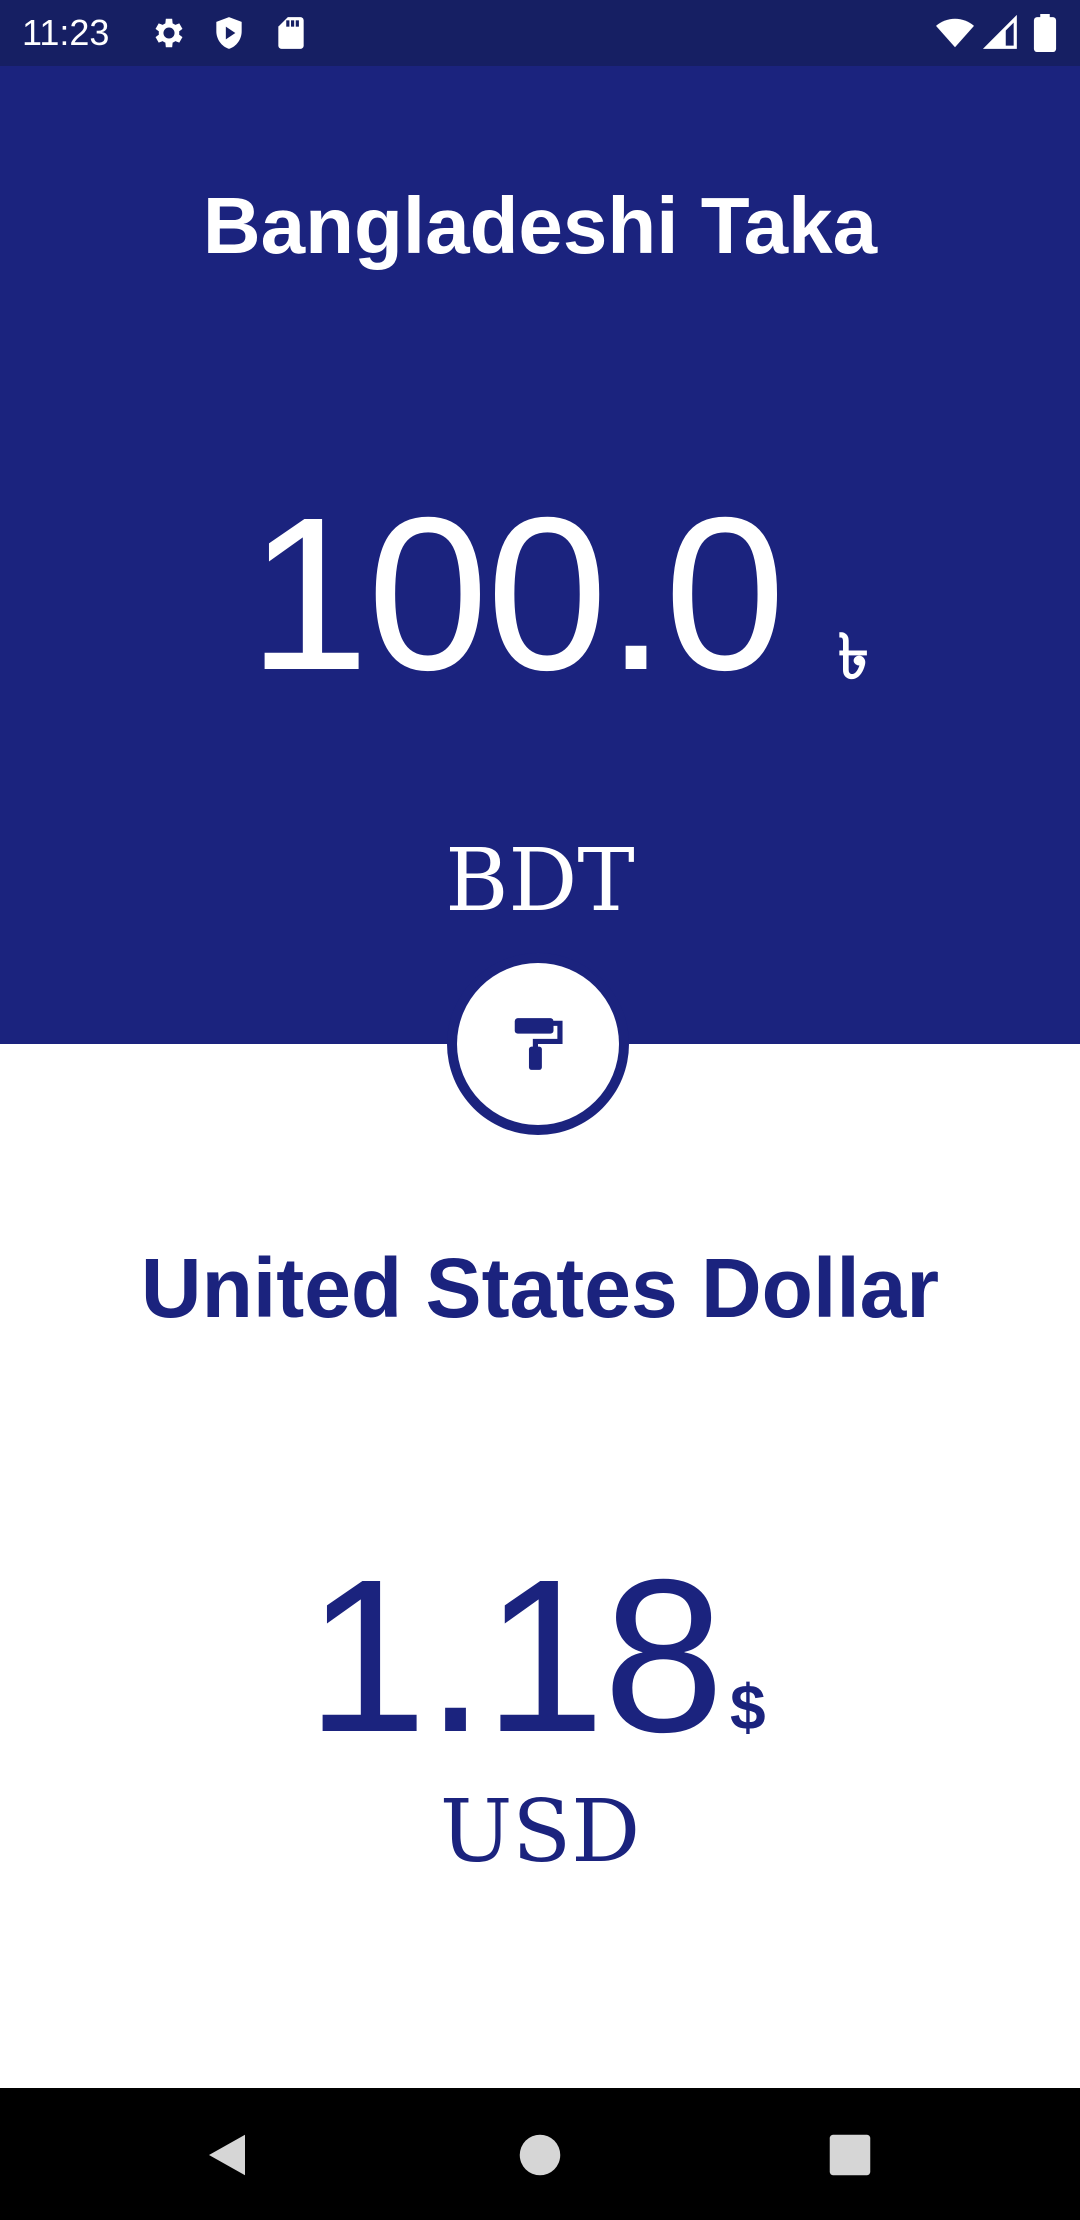  What do you see at coordinates (850, 2155) in the screenshot?
I see `recents-icon` at bounding box center [850, 2155].